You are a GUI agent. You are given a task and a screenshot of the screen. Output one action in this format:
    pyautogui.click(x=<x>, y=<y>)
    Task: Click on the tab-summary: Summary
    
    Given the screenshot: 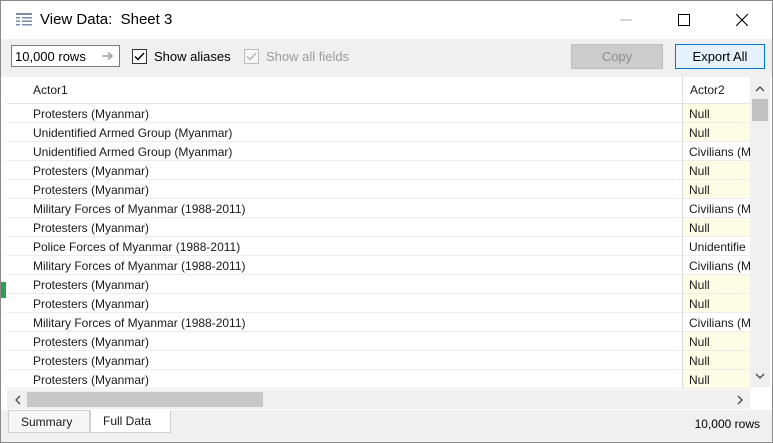 What is the action you would take?
    pyautogui.click(x=49, y=421)
    